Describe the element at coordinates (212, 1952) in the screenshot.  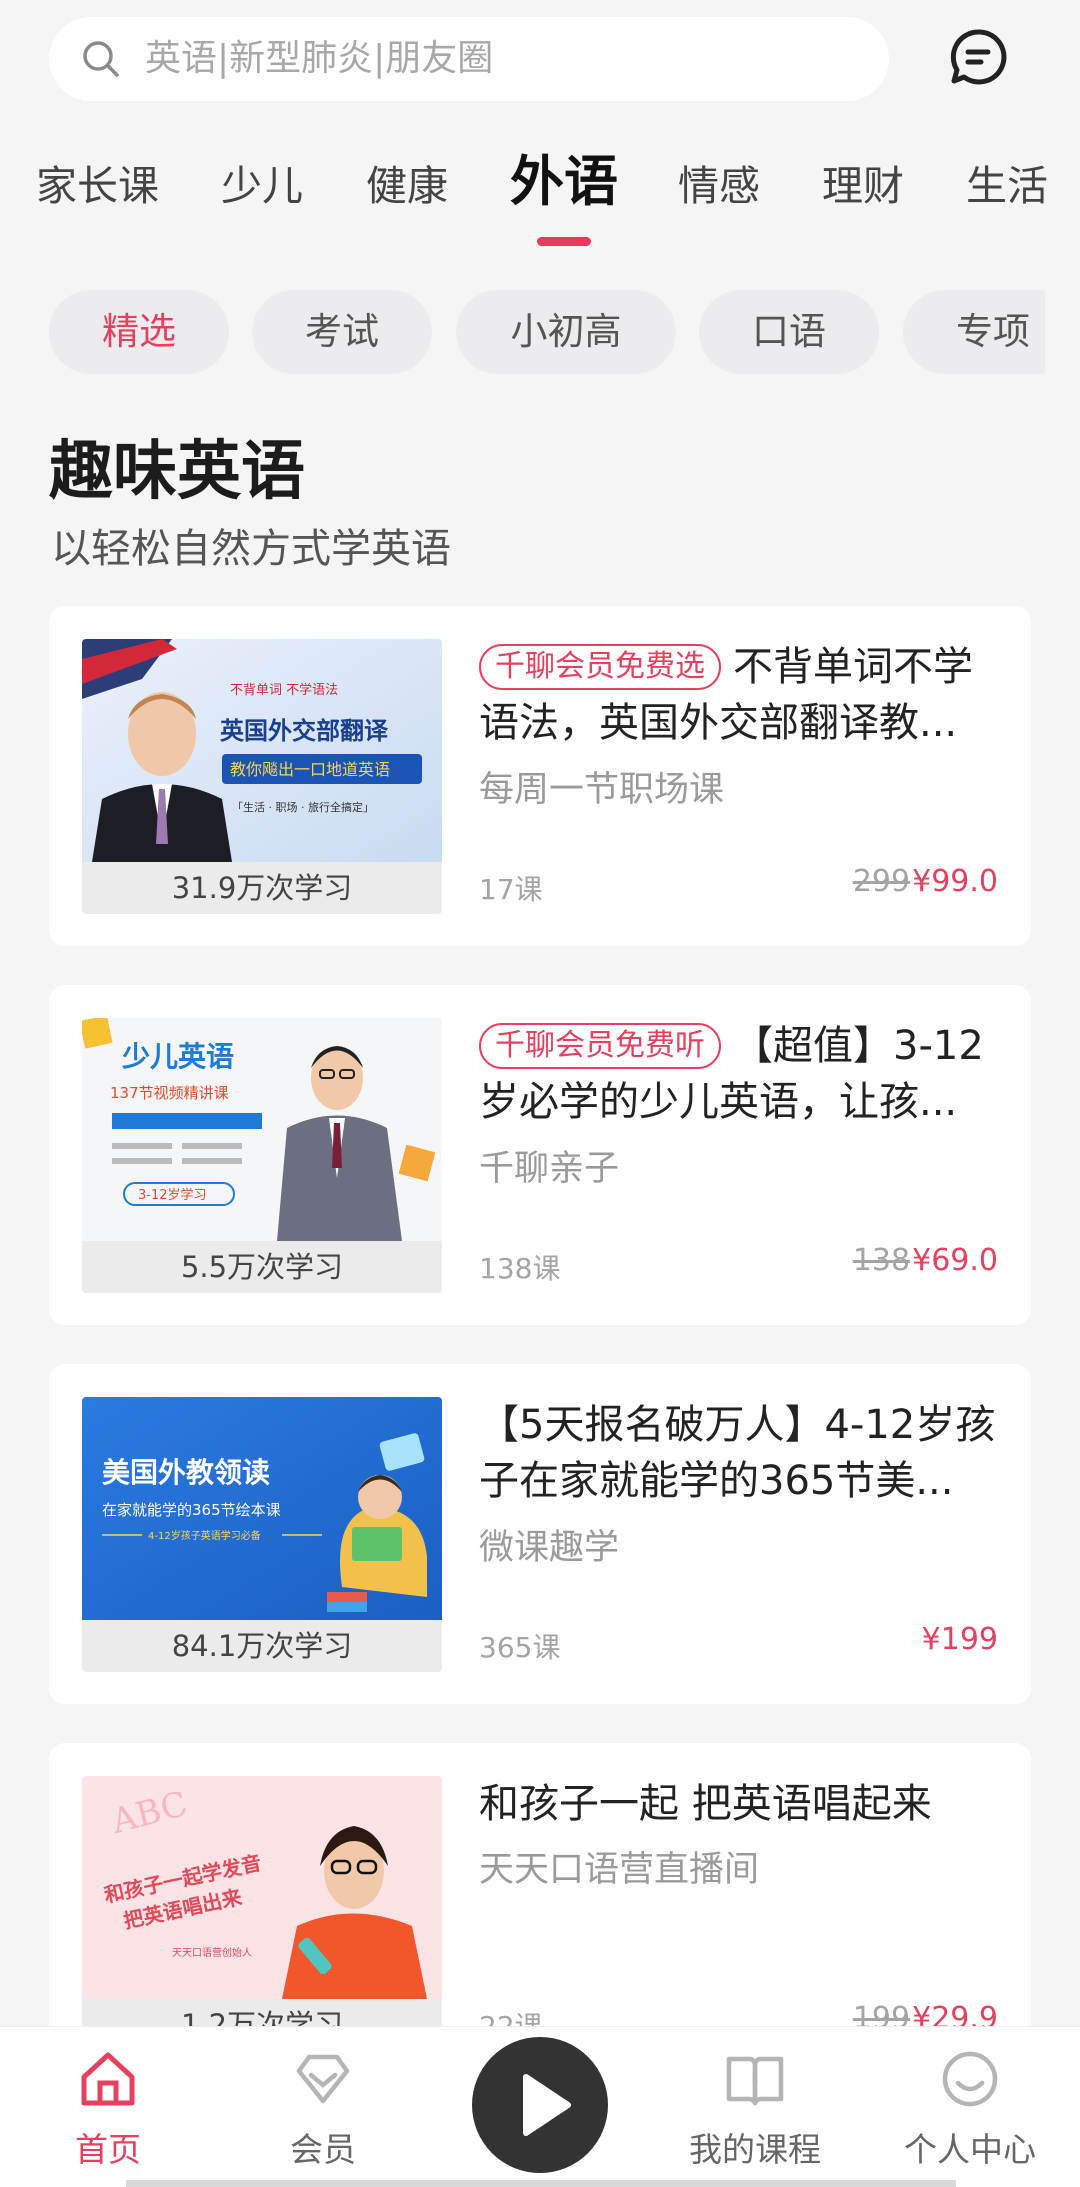
I see `thumb-caption: 天天口语营创始人` at that location.